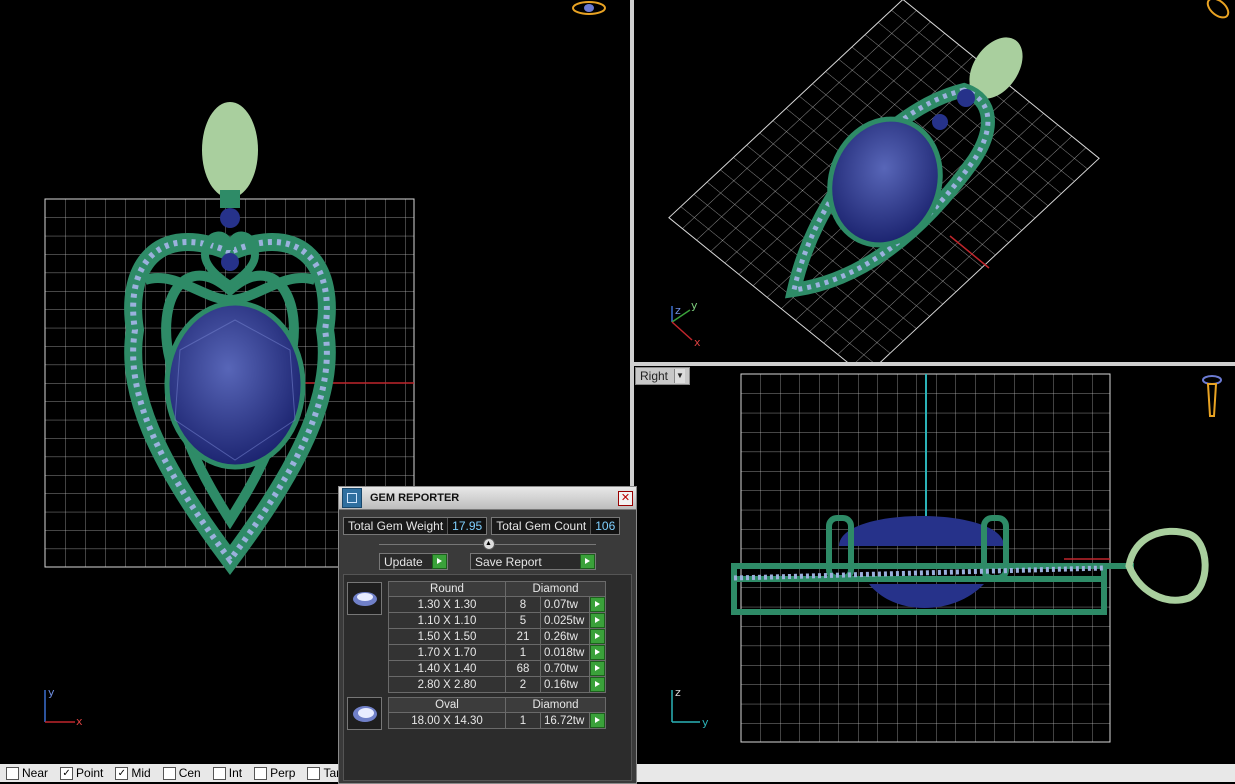 Image resolution: width=1235 pixels, height=784 pixels. I want to click on right-axis-gizmo: z y, so click(690, 707).